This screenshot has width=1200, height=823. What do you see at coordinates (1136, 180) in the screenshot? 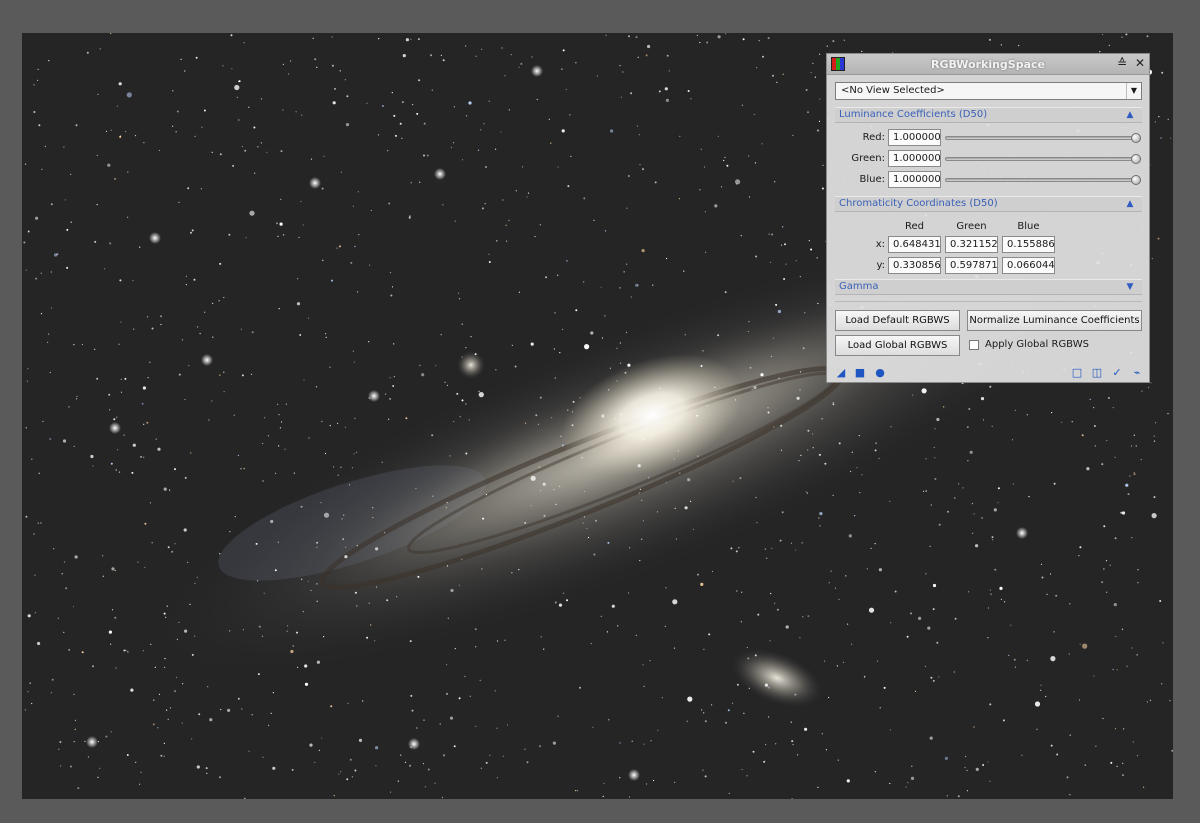
I see `slider-handle-blue` at bounding box center [1136, 180].